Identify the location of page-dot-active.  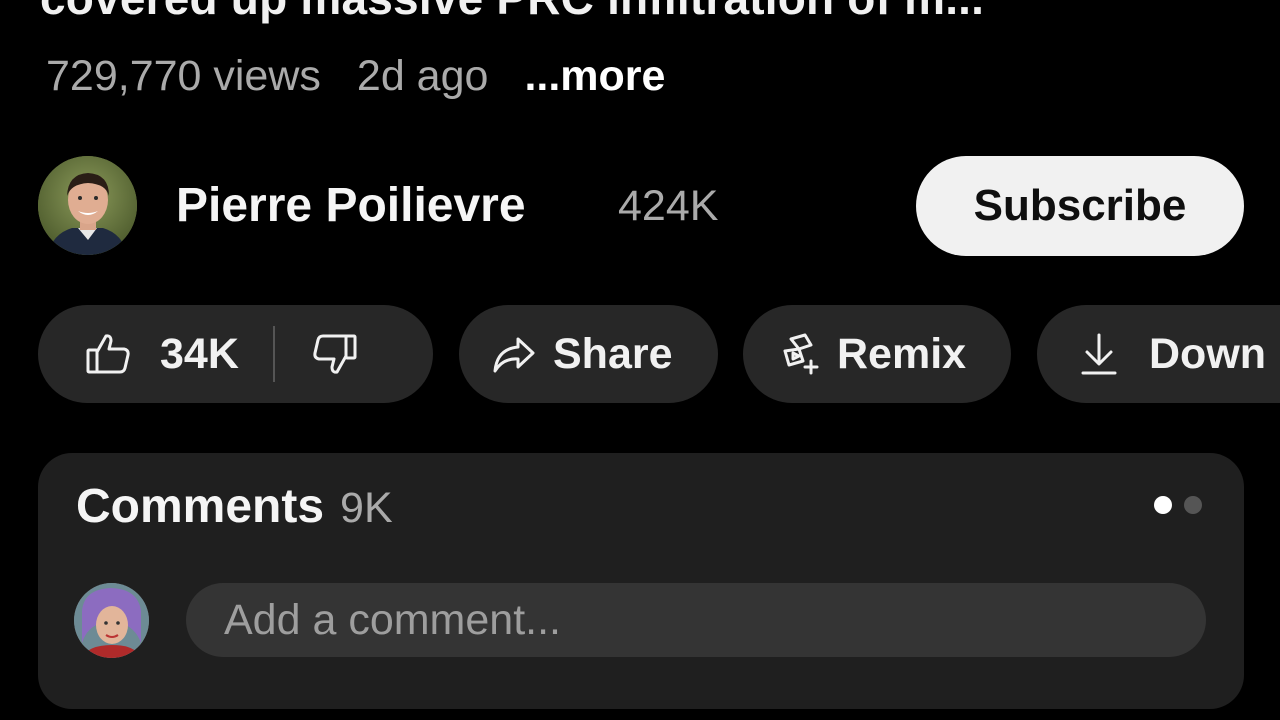
(1163, 505).